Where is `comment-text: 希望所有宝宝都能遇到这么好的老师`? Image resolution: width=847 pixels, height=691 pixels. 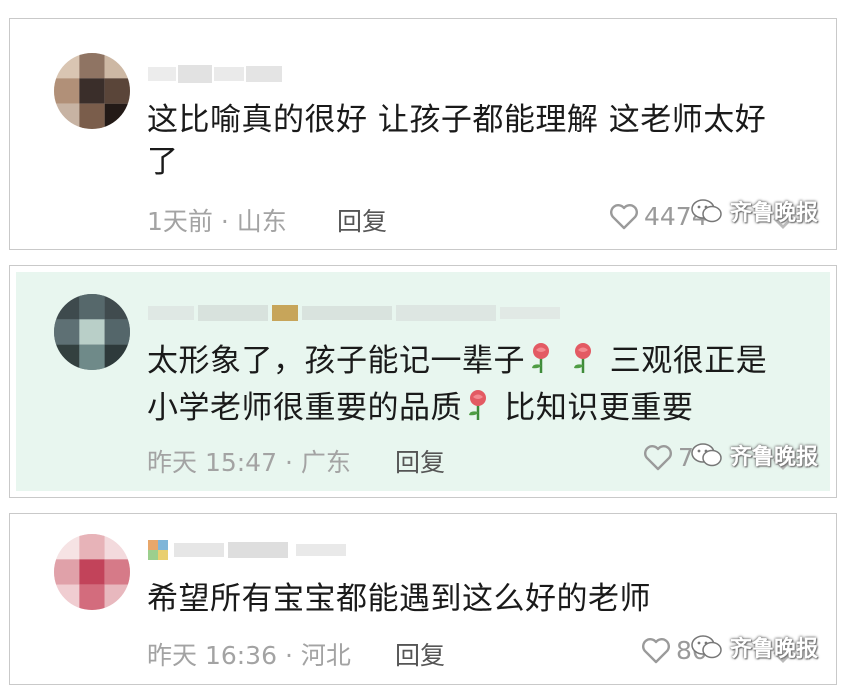
comment-text: 希望所有宝宝都能遇到这么好的老师 is located at coordinates (399, 599).